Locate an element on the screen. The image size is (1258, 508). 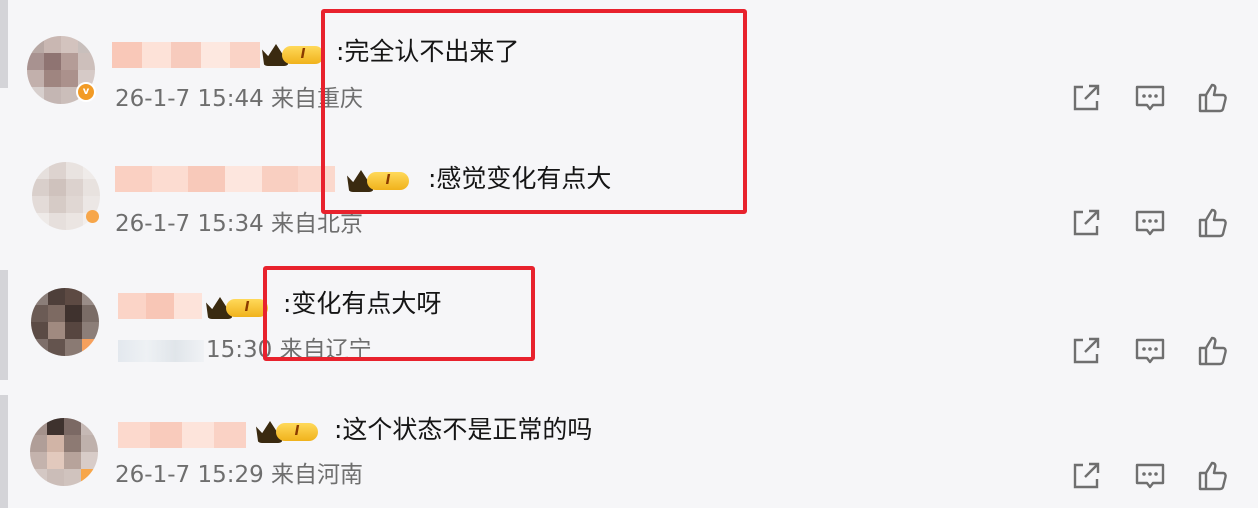
comment-location: 来自北京 is located at coordinates (317, 224).